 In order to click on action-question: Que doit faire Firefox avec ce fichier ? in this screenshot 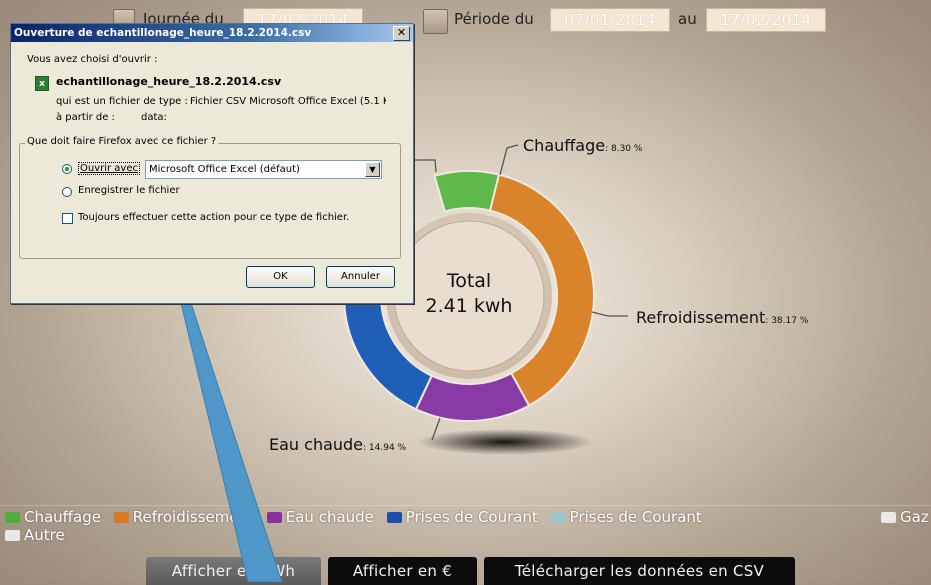, I will do `click(122, 141)`.